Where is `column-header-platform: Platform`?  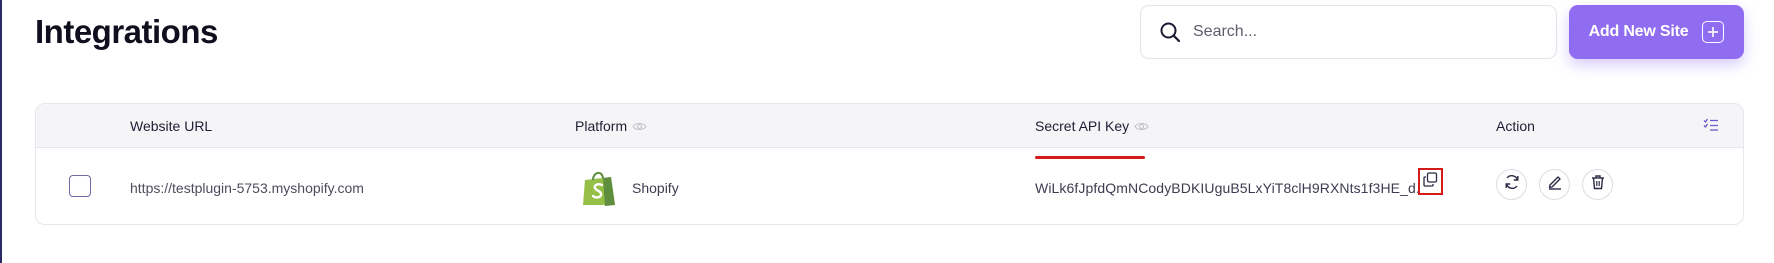
column-header-platform: Platform is located at coordinates (611, 126).